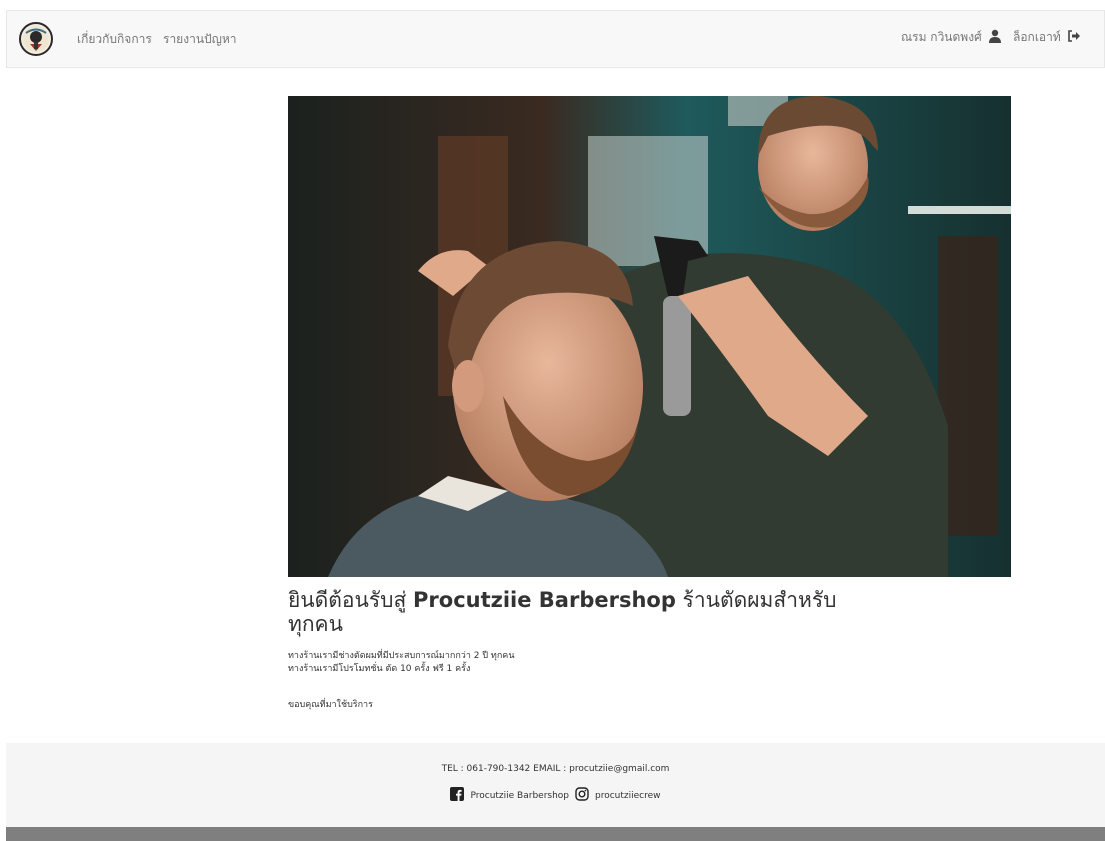 Image resolution: width=1105 pixels, height=841 pixels. I want to click on nav-link-about: เกี่ยวกับกิจการ, so click(114, 39).